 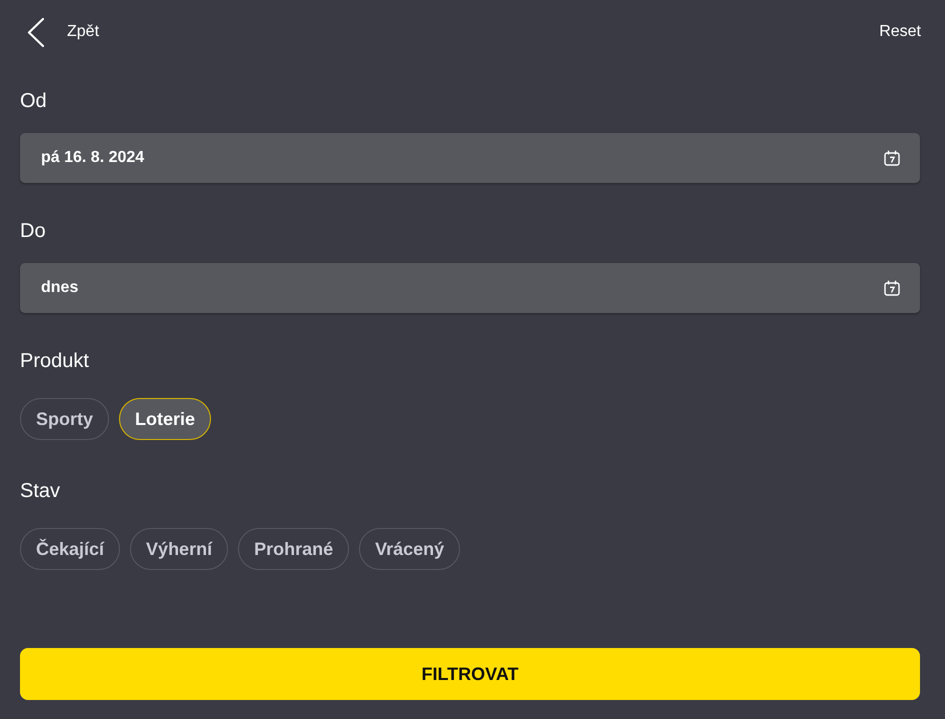 I want to click on back-chevron-icon, so click(x=35, y=32).